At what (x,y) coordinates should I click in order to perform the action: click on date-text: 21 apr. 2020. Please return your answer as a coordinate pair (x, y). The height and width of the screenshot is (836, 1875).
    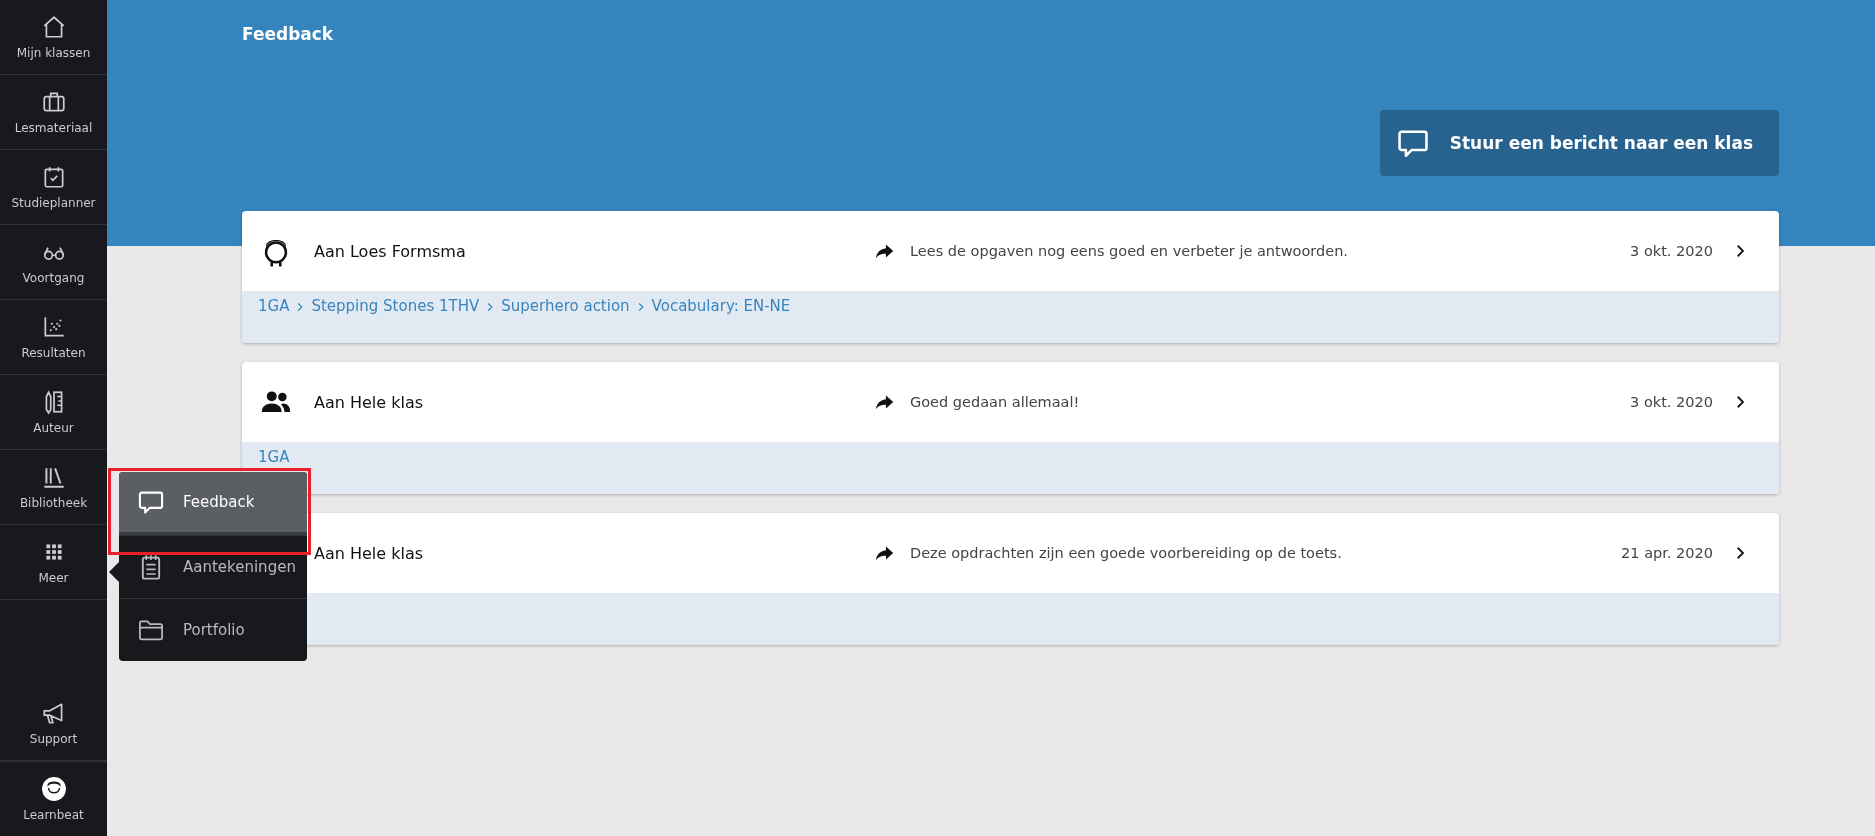
    Looking at the image, I should click on (1667, 553).